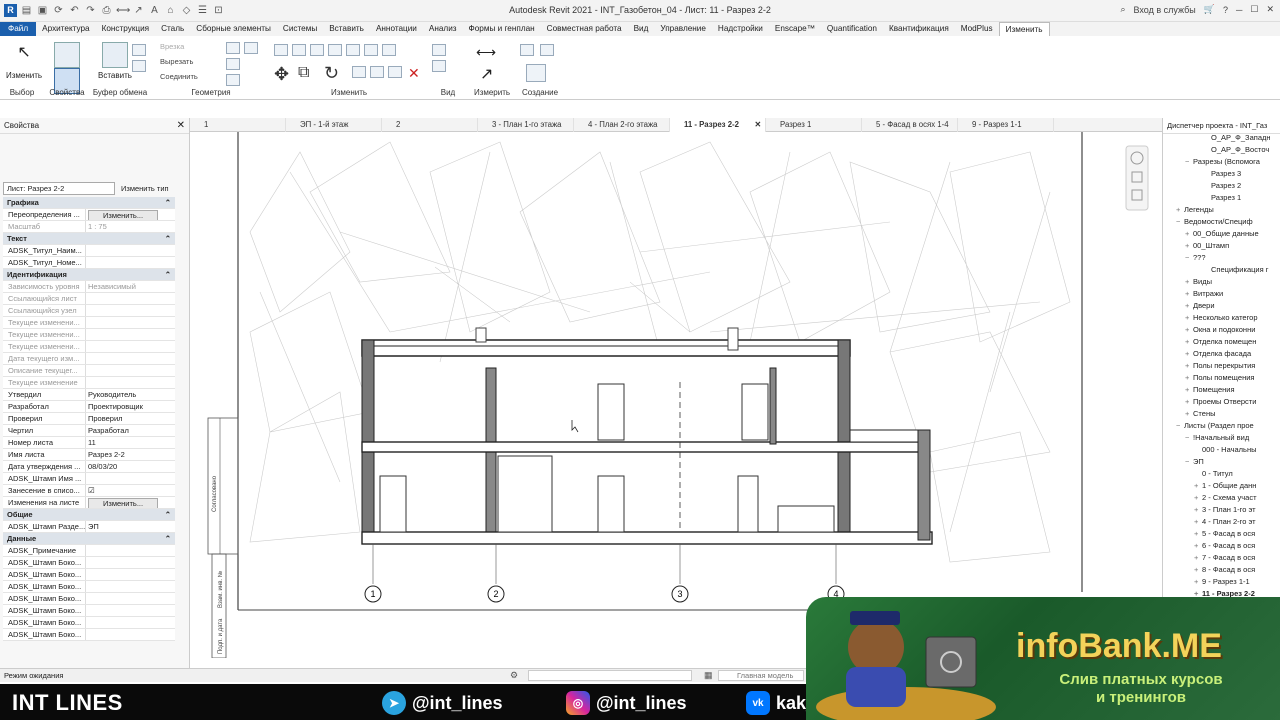 The height and width of the screenshot is (720, 1280). Describe the element at coordinates (89, 275) in the screenshot. I see `property-section: Идентификация ⌃` at that location.